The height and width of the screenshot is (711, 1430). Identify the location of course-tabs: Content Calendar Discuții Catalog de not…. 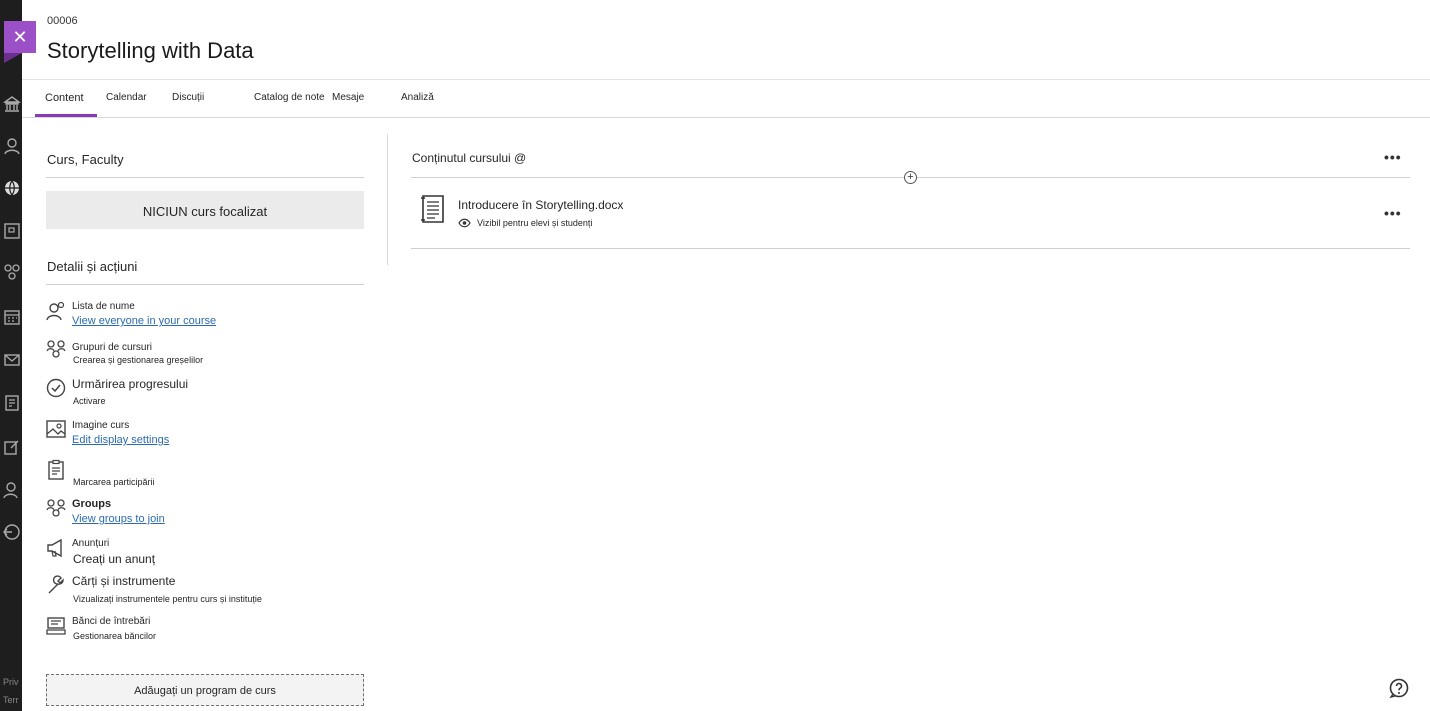
(726, 100).